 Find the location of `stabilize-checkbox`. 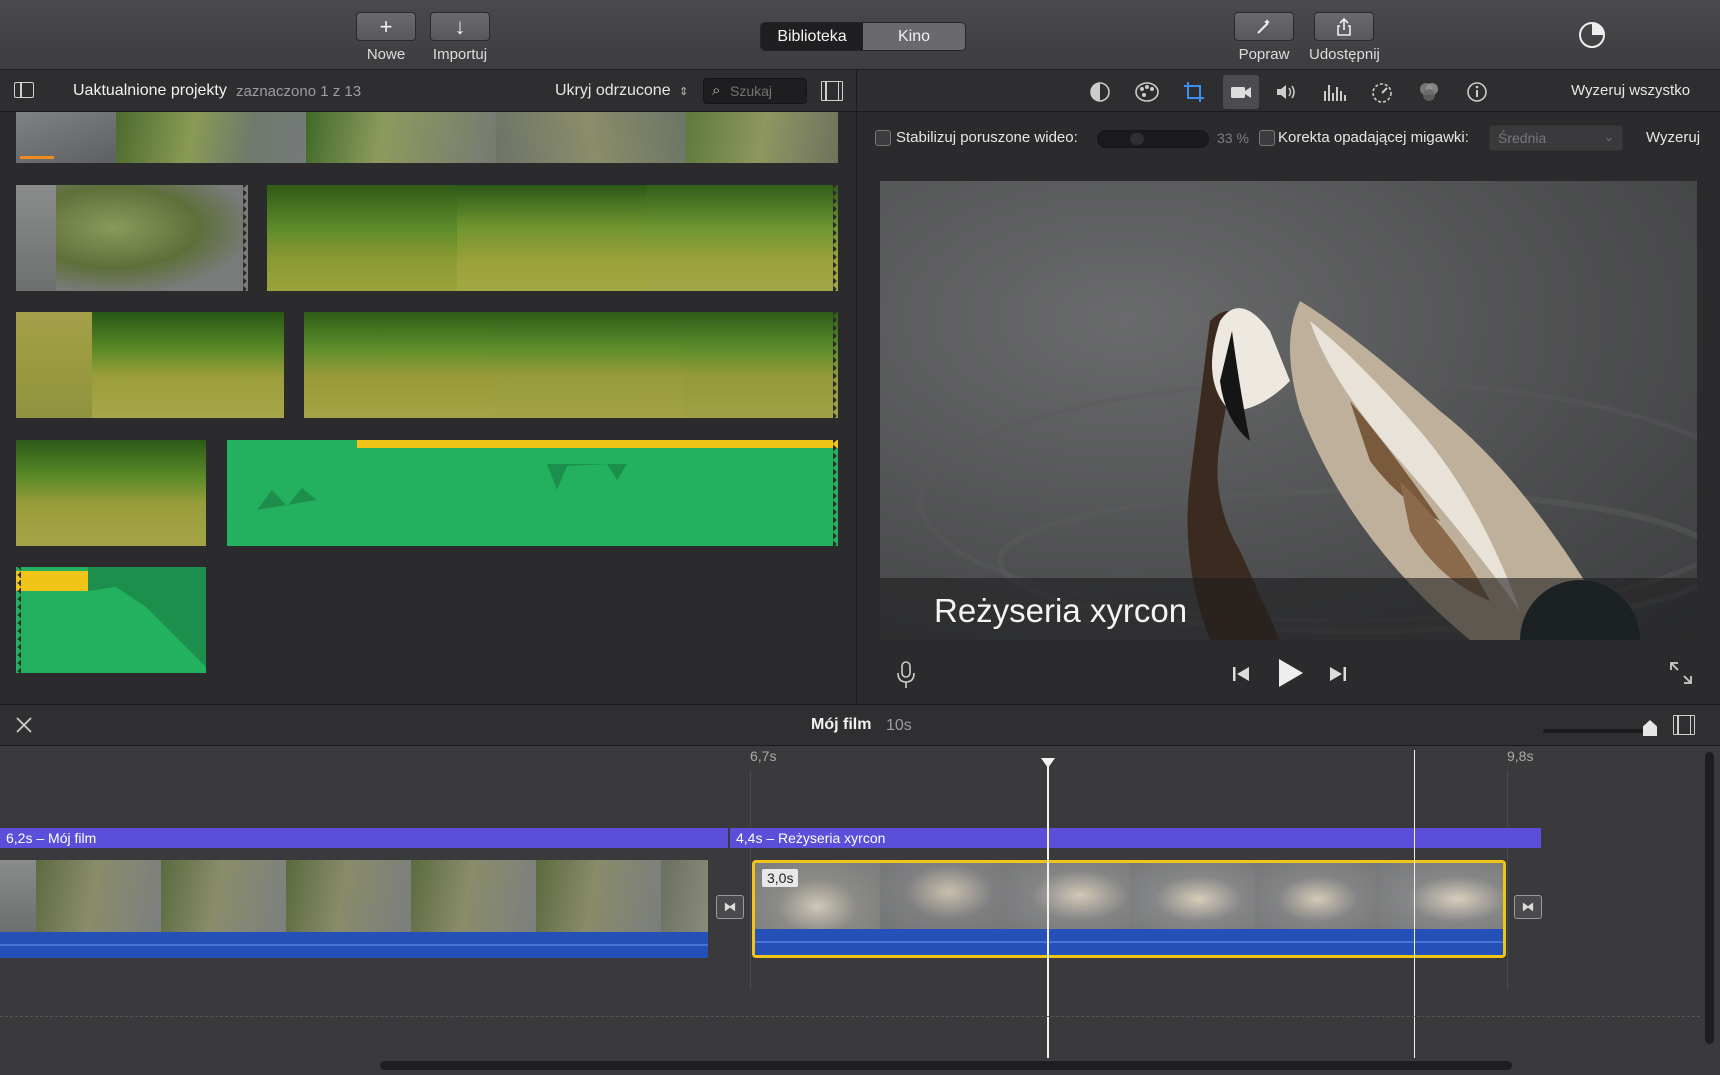

stabilize-checkbox is located at coordinates (883, 138).